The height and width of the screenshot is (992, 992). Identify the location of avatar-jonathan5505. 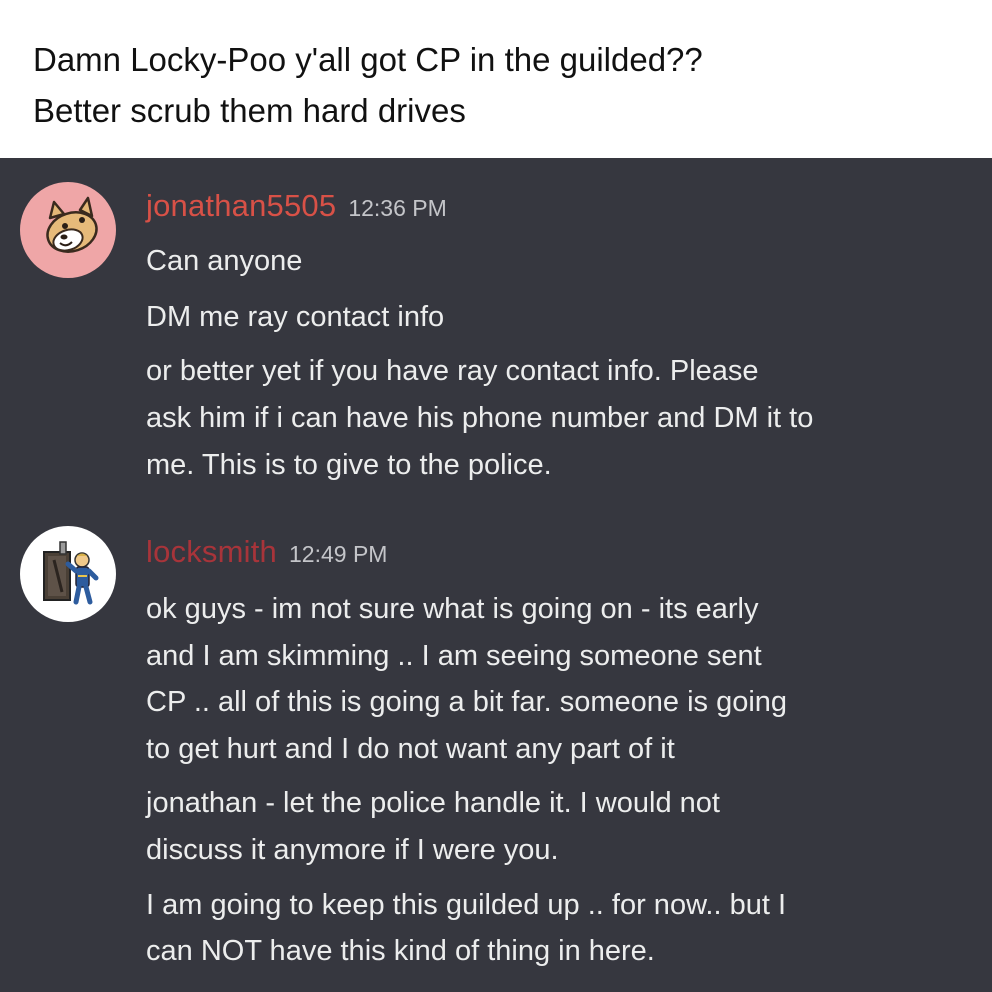
(68, 230).